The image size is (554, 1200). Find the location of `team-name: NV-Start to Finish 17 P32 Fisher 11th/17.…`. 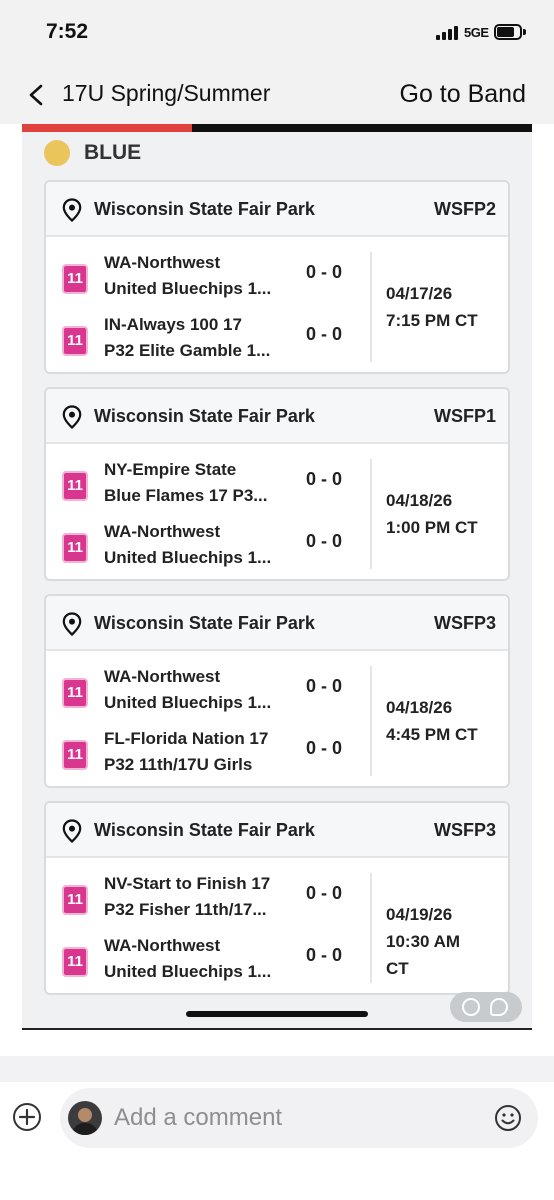

team-name: NV-Start to Finish 17 P32 Fisher 11th/17.… is located at coordinates (187, 896).